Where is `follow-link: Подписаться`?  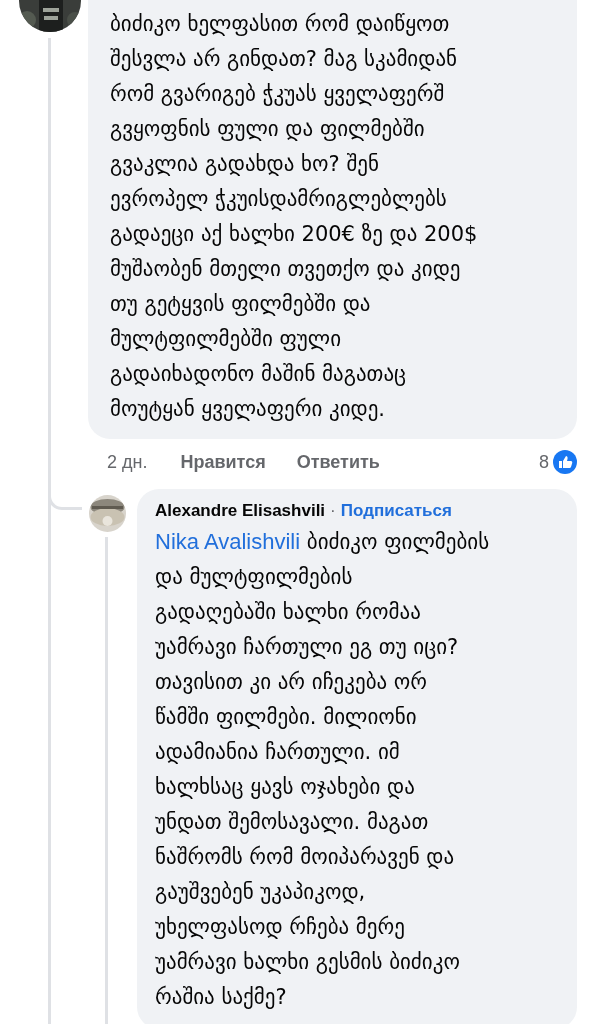 follow-link: Подписаться is located at coordinates (396, 511).